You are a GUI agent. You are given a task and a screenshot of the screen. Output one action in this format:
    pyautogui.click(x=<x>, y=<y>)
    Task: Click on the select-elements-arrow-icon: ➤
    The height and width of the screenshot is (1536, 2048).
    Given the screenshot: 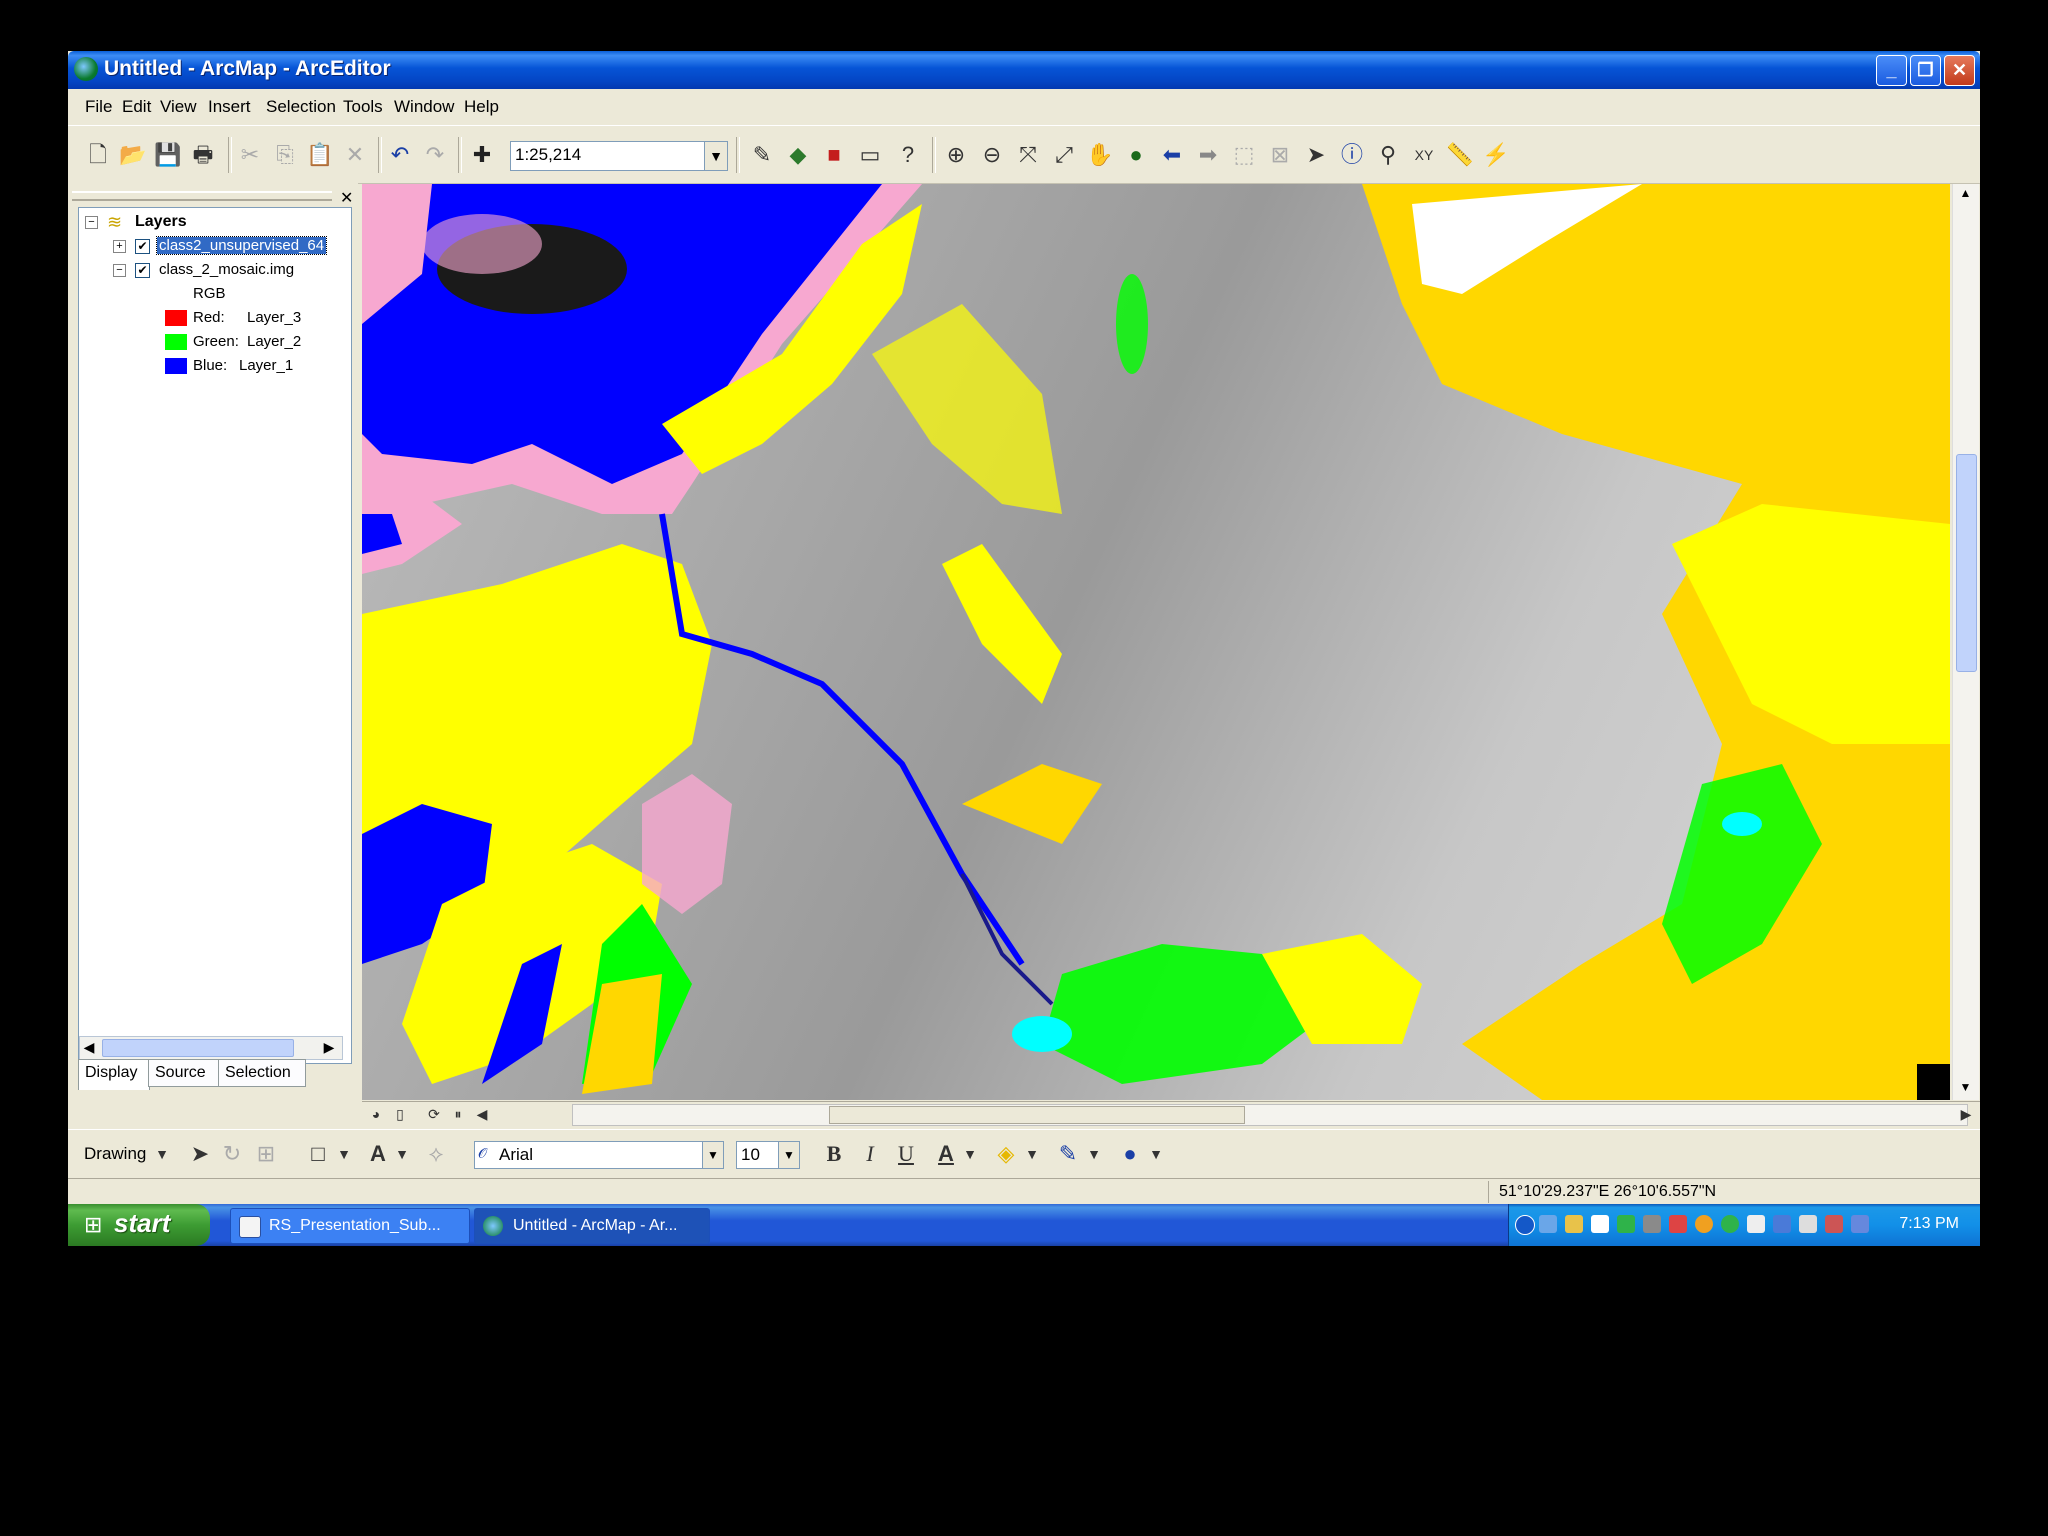 What is the action you would take?
    pyautogui.click(x=1316, y=155)
    